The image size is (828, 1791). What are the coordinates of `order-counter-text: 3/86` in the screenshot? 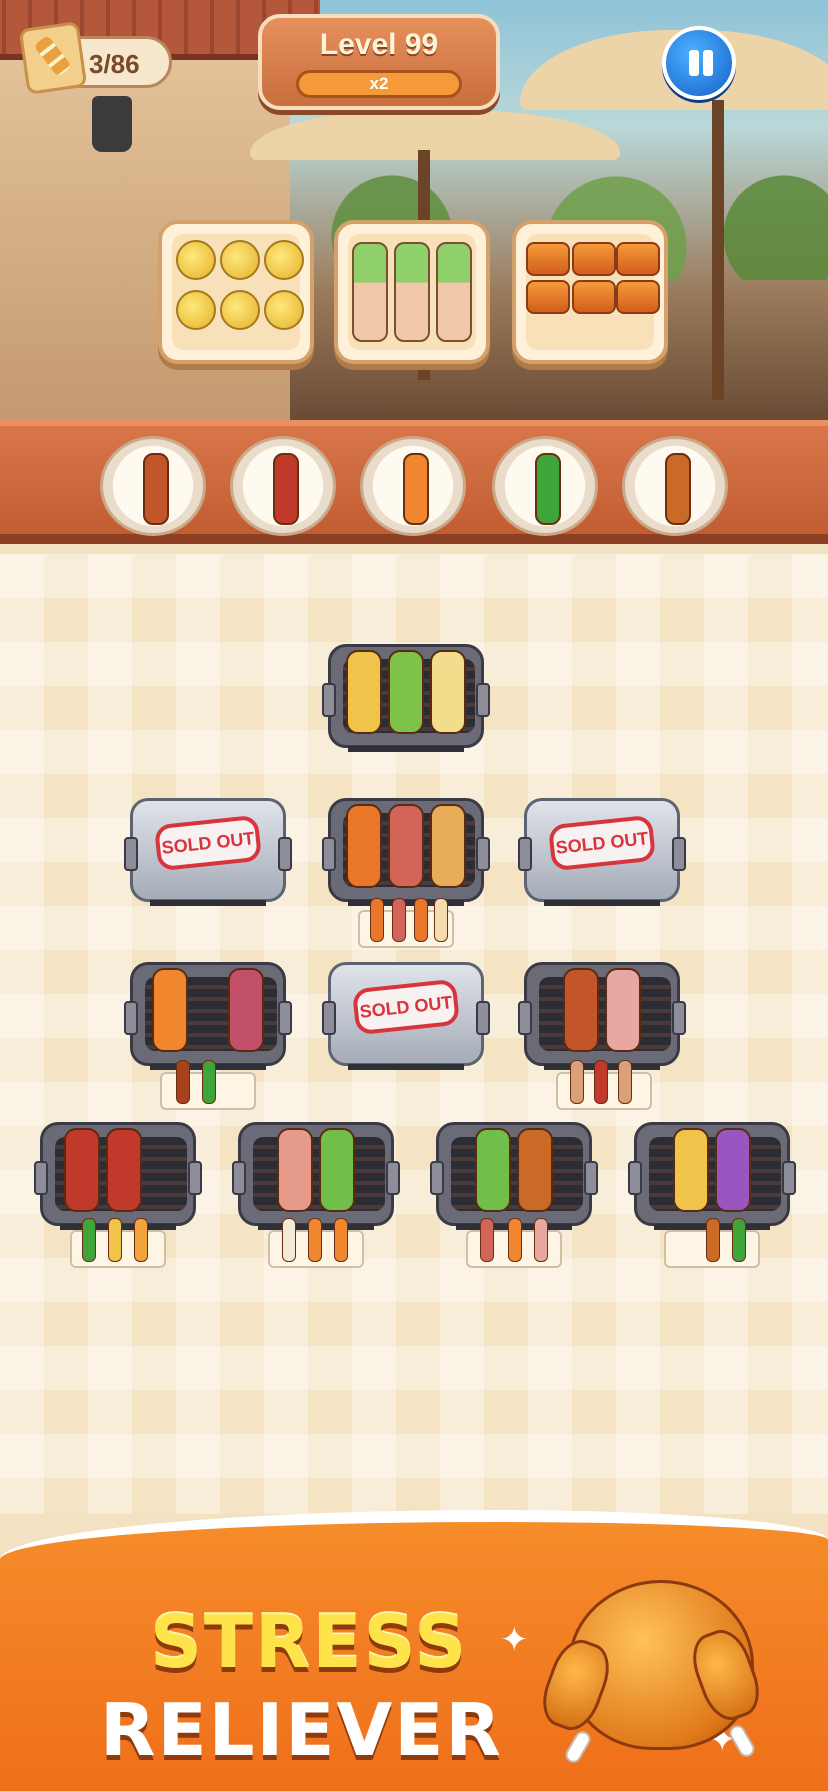 It's located at (114, 64).